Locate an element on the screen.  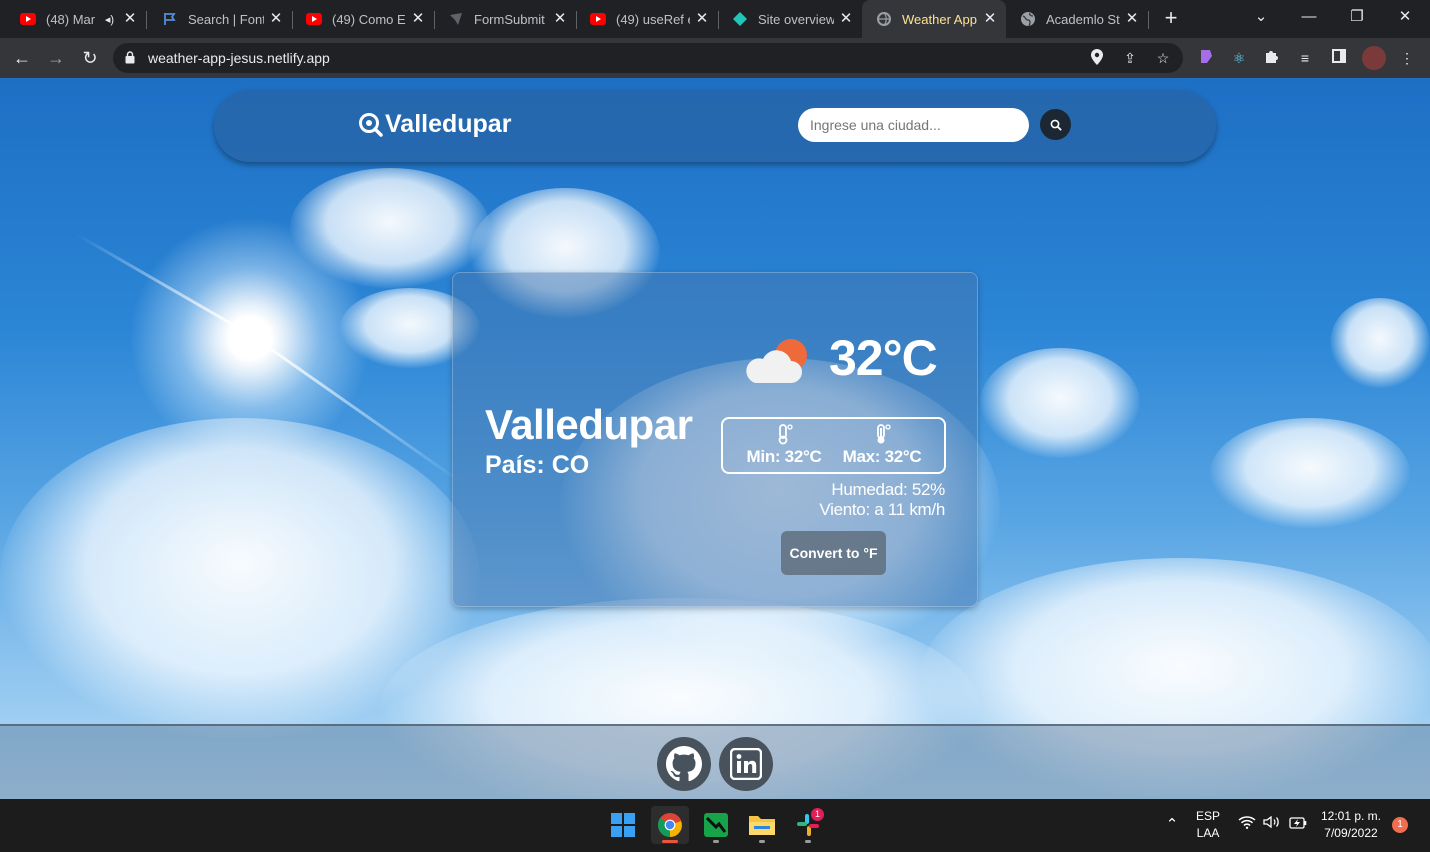
tab-fontawesome: Search | Font ✕ is located at coordinates (220, 19).